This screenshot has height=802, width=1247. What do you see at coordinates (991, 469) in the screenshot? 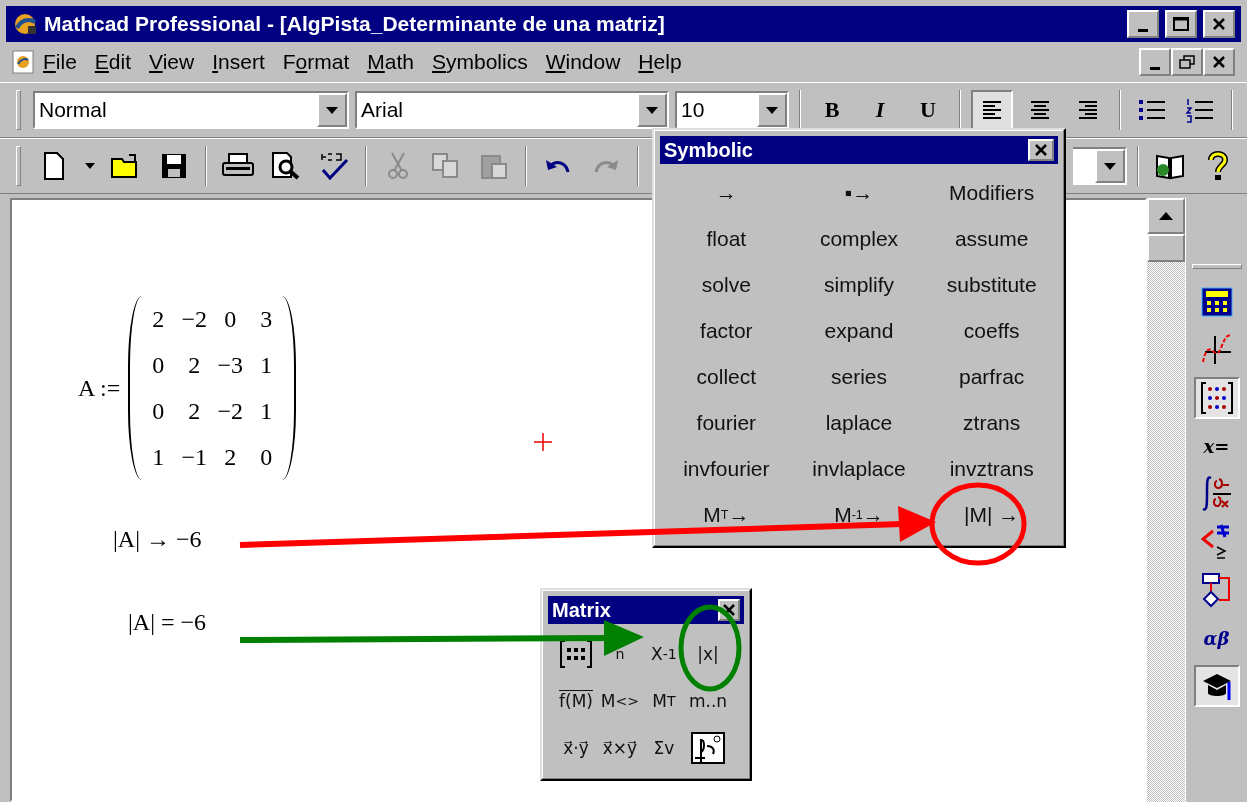
I see `symbolic-keyword-button: invztrans` at bounding box center [991, 469].